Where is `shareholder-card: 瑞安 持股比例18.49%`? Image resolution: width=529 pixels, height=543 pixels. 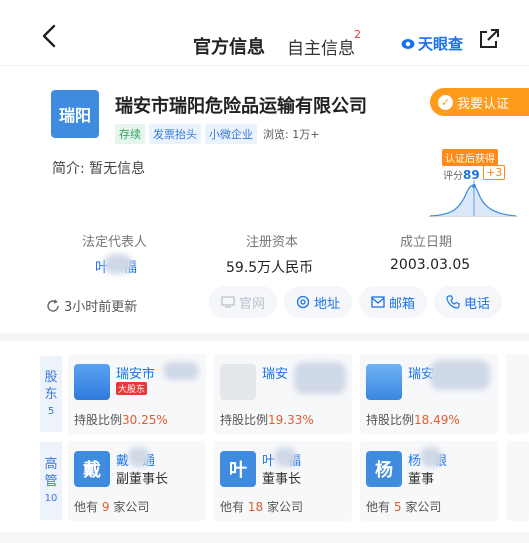 shareholder-card: 瑞安 持股比例18.49% is located at coordinates (429, 394).